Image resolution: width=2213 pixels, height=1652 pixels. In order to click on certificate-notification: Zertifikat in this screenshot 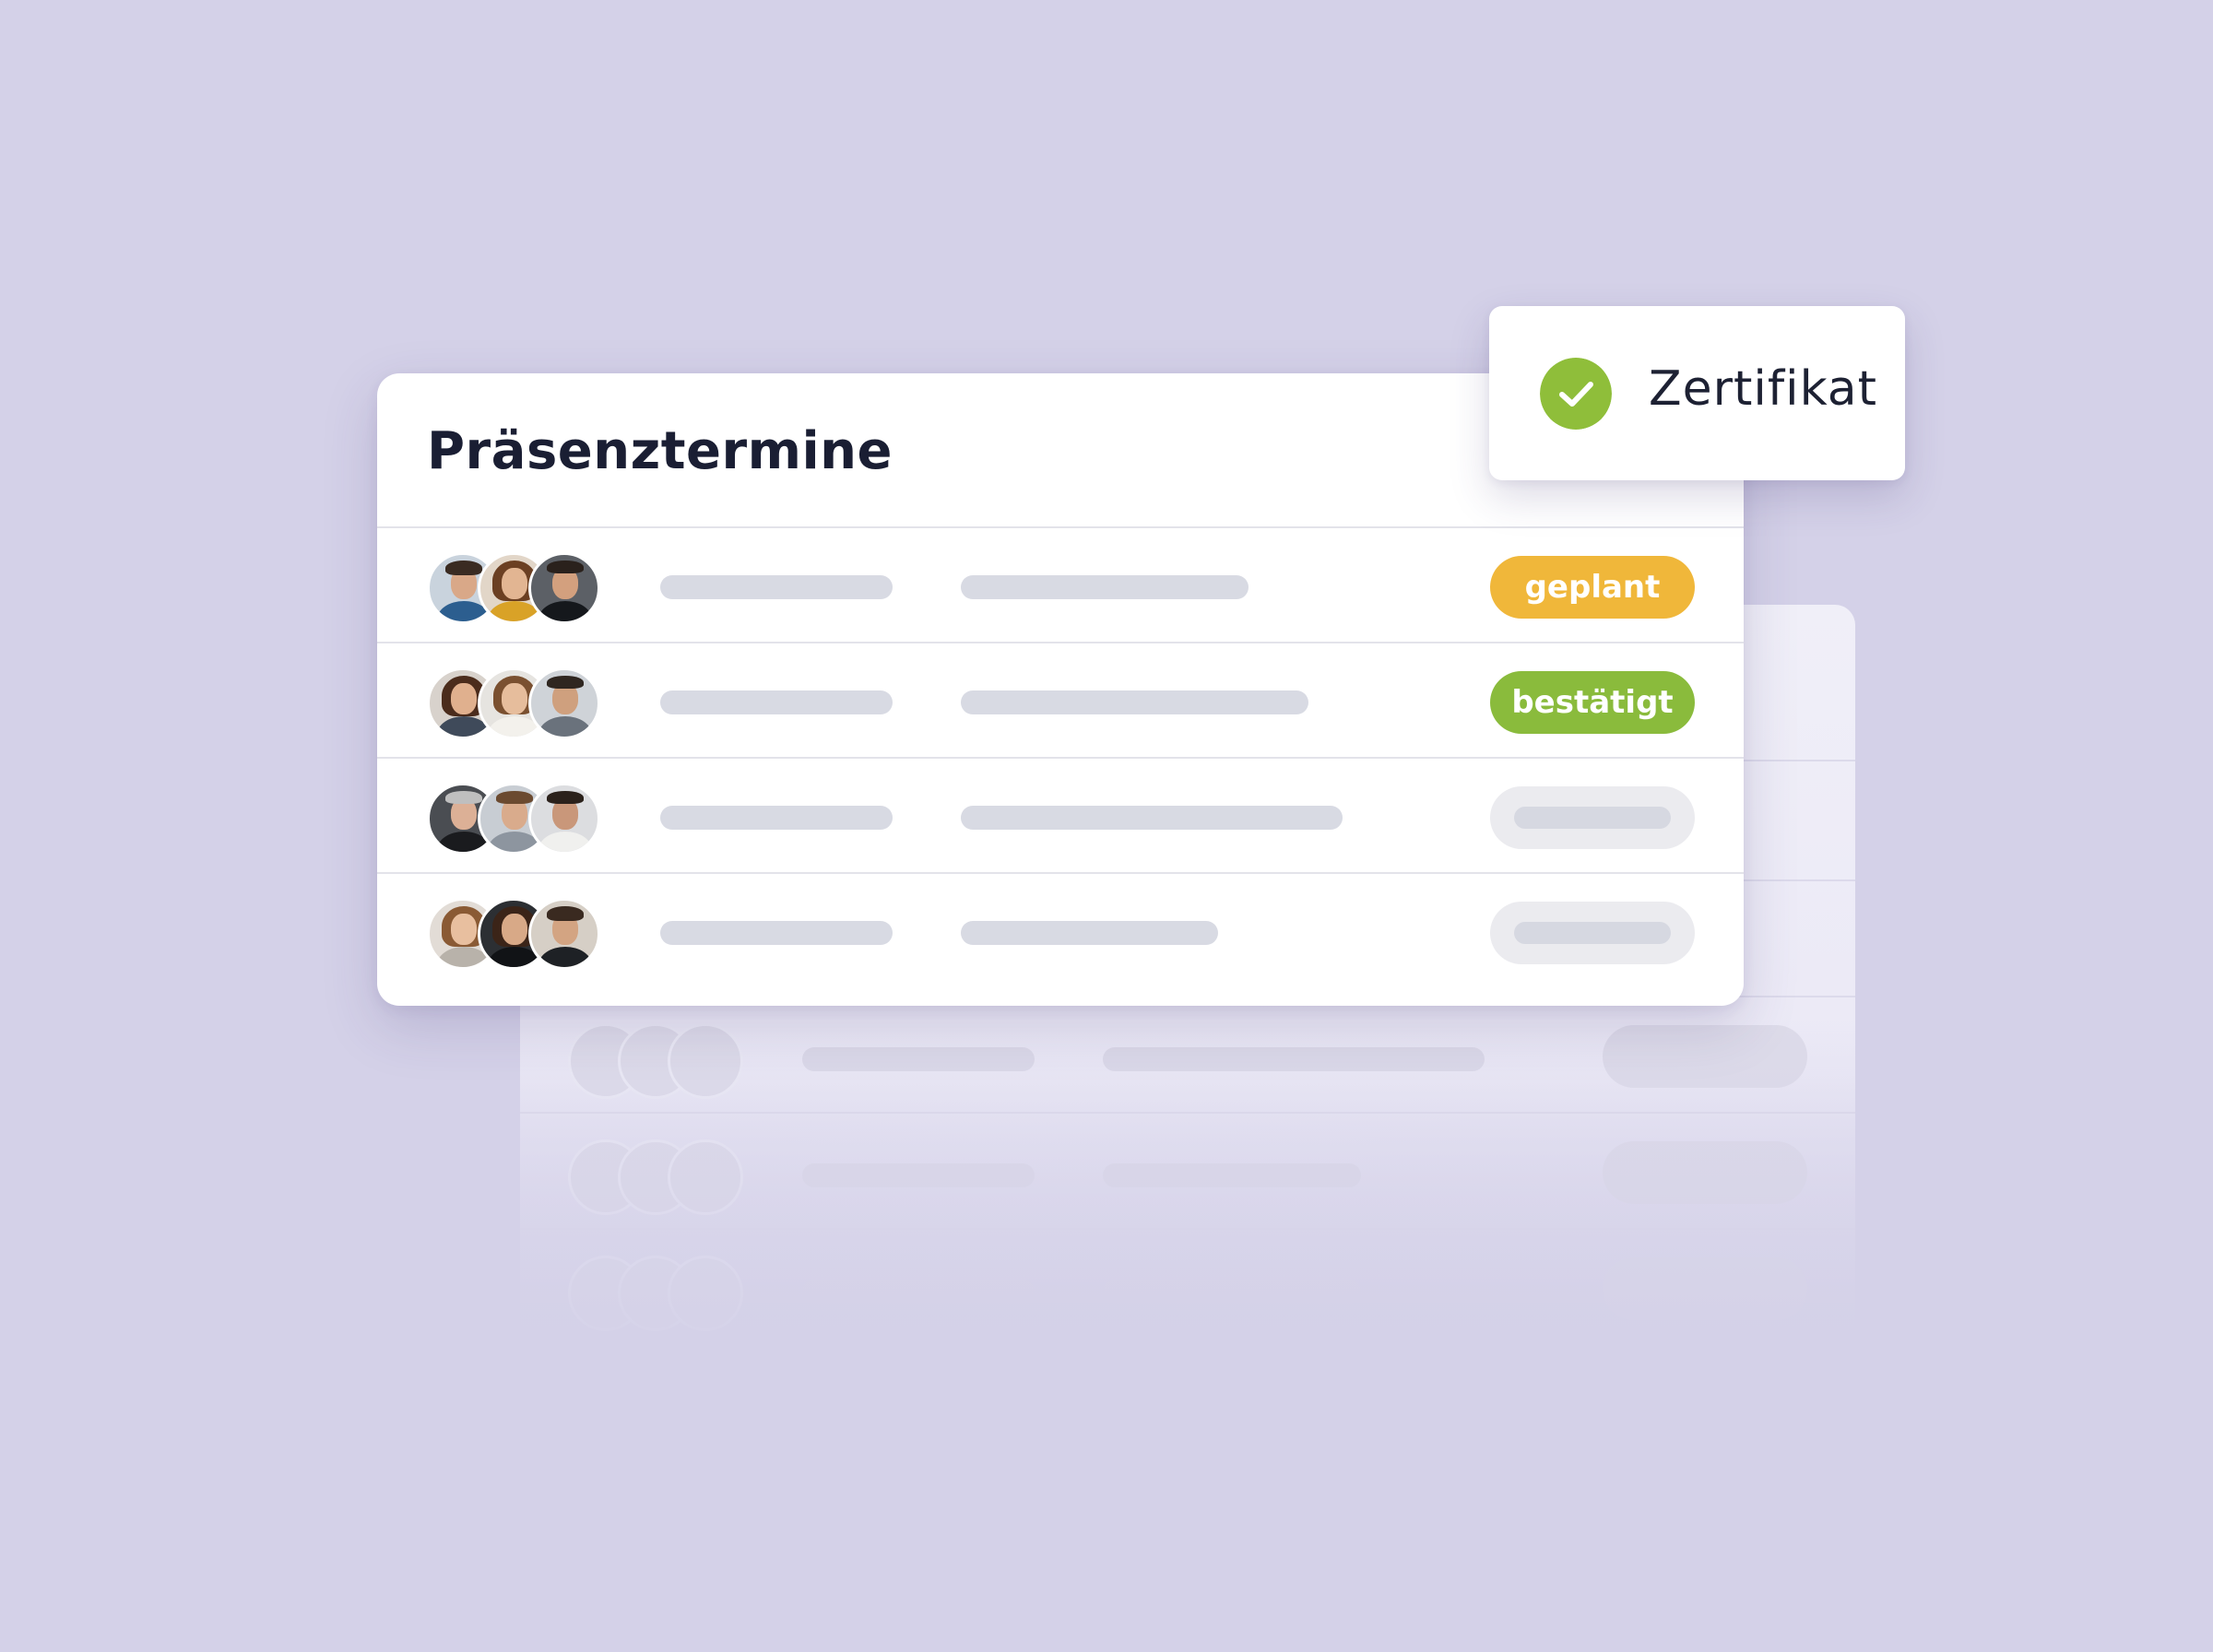, I will do `click(1697, 393)`.